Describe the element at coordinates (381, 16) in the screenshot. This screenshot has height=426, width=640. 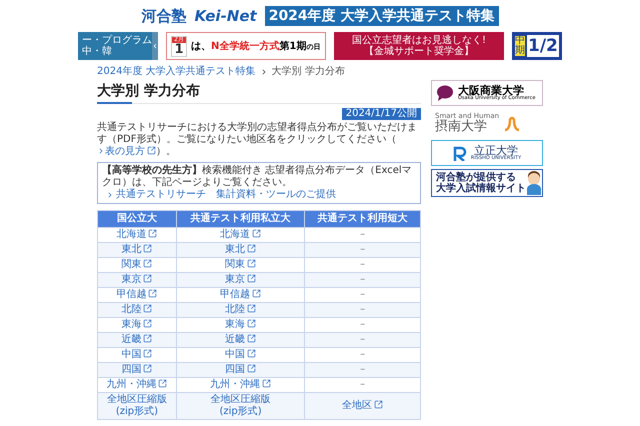
I see `feature-title: 2024年度 大学入学共通テスト特集` at that location.